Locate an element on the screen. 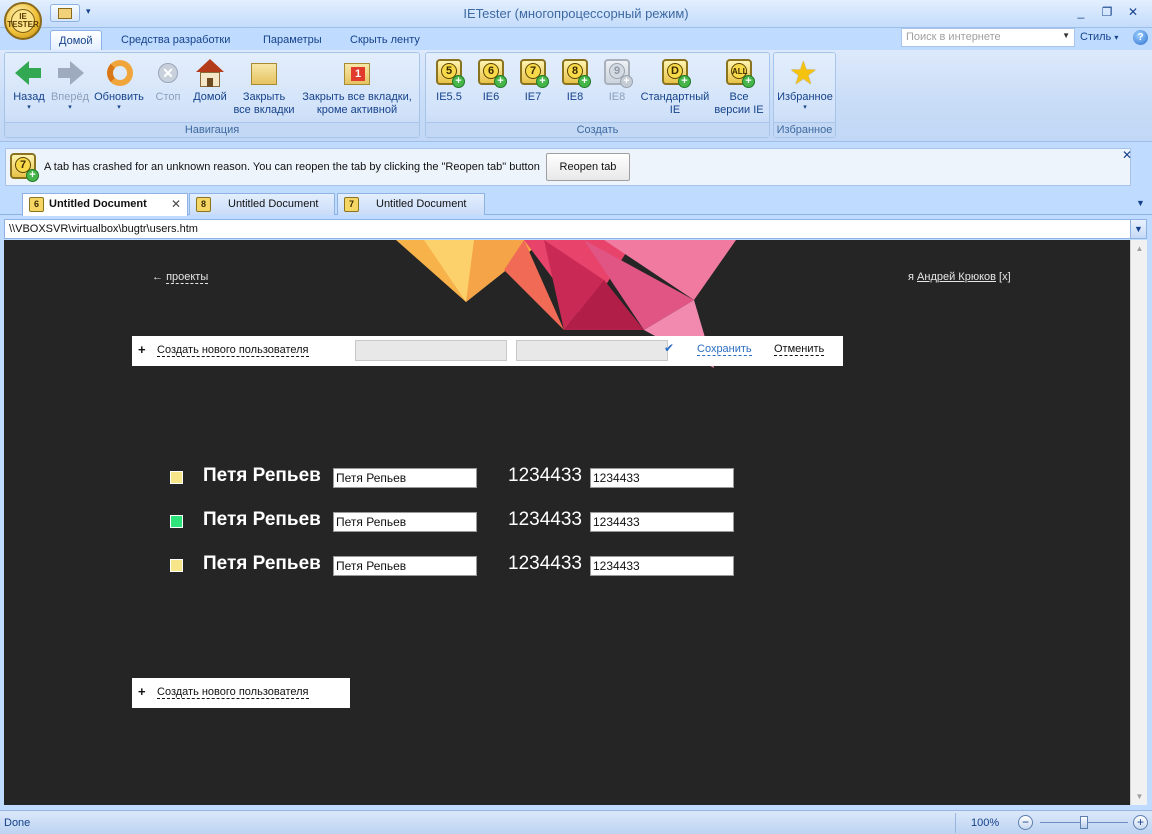 The image size is (1152, 834). new-tab-ie7-button: 7 + IE7 is located at coordinates (533, 80).